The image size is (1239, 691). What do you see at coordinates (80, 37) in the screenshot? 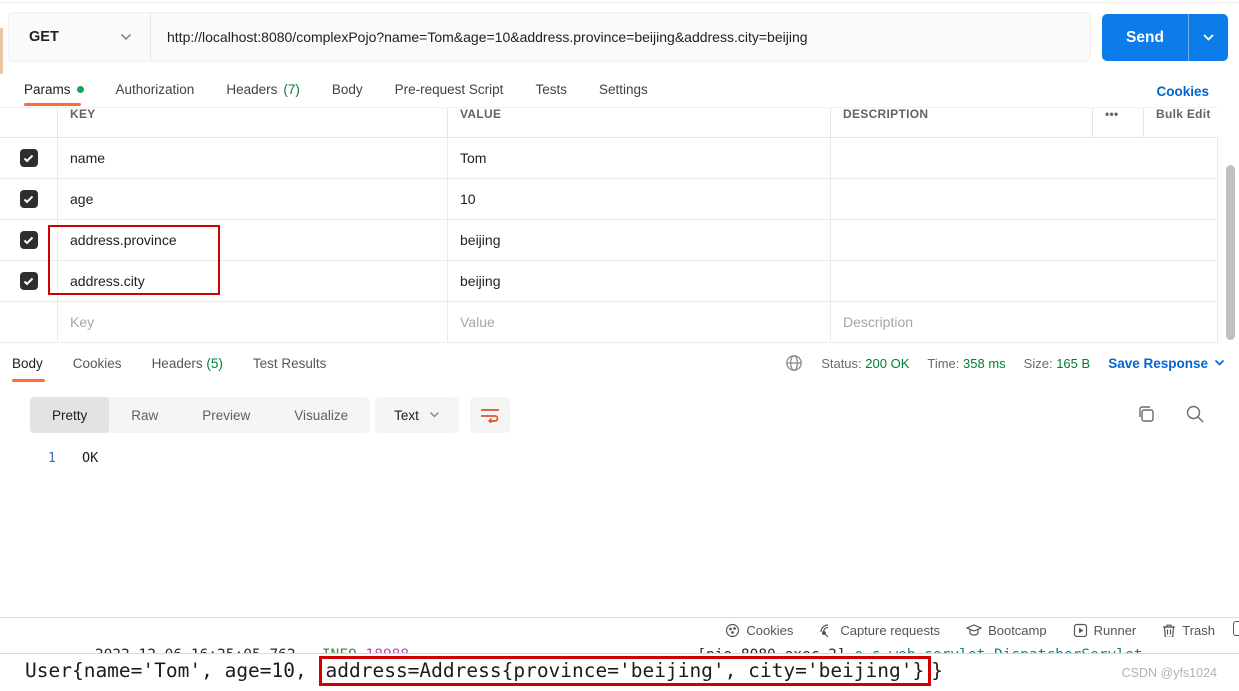
I see `method-select: GET` at bounding box center [80, 37].